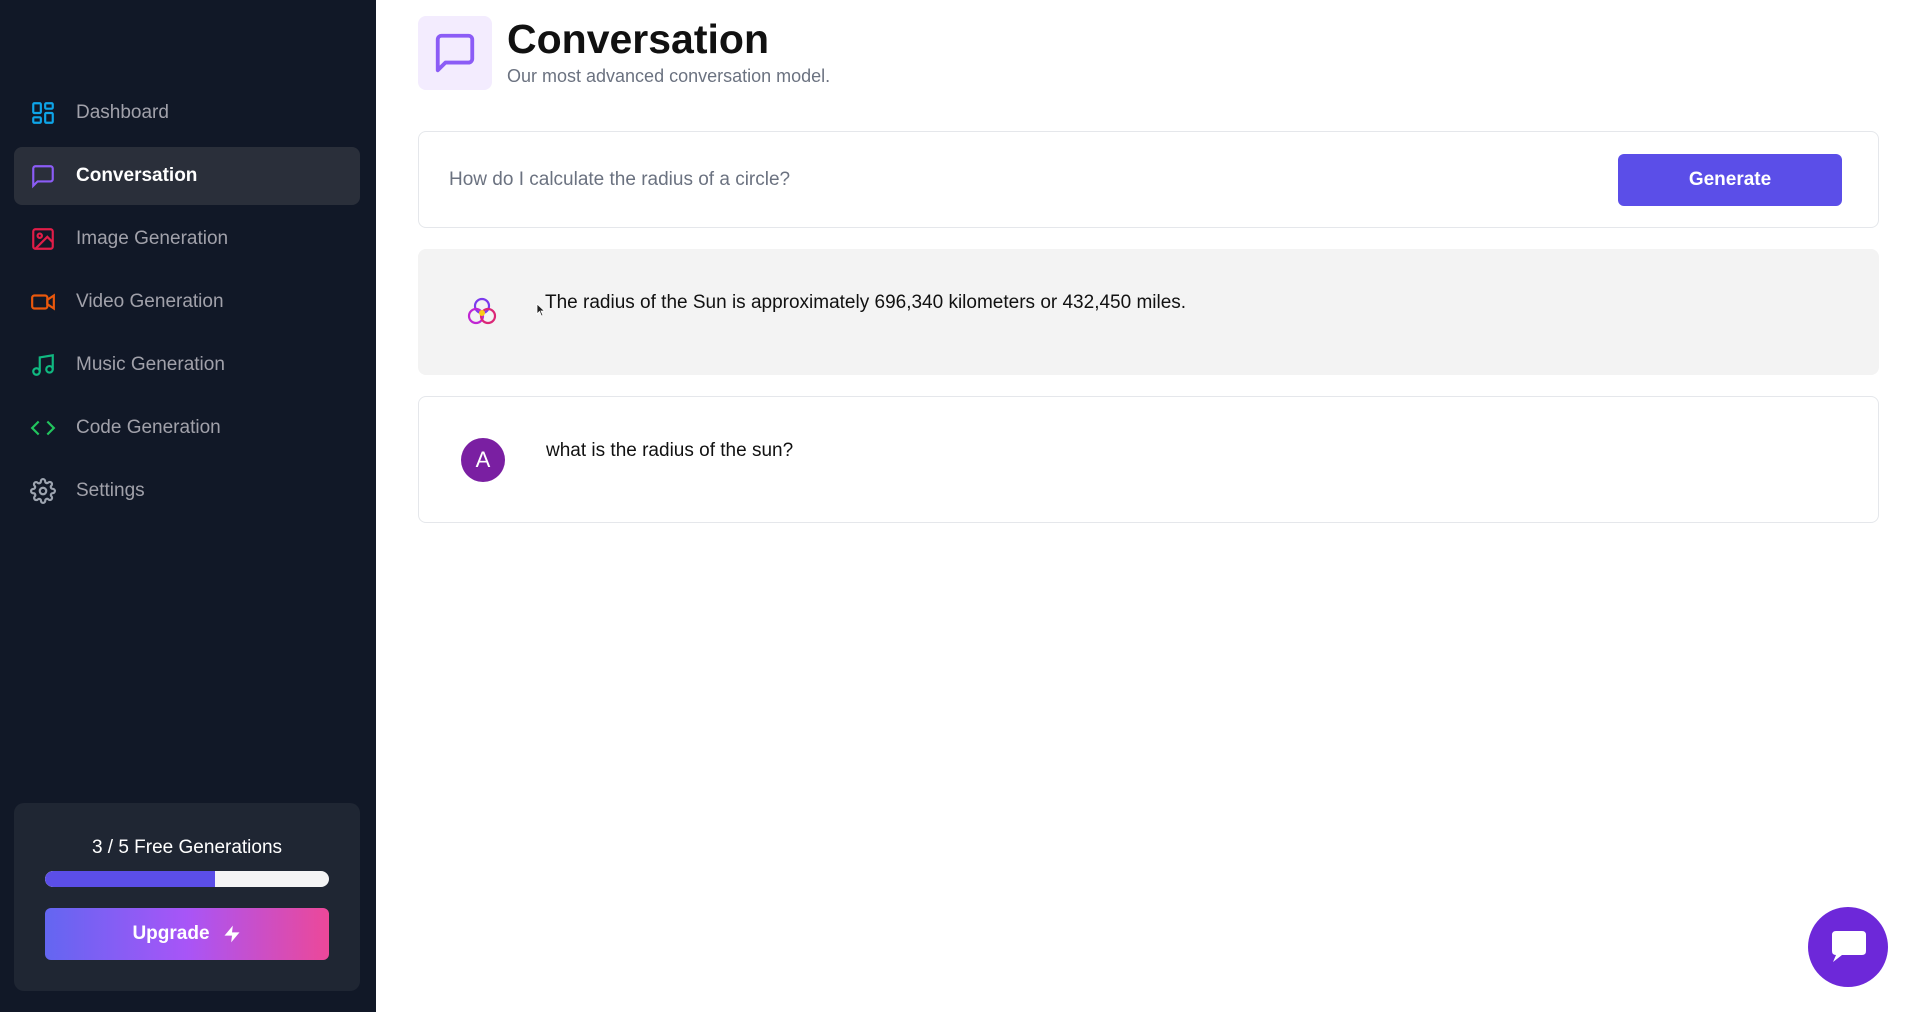 Image resolution: width=1917 pixels, height=1012 pixels. I want to click on generations-progress-fill, so click(130, 879).